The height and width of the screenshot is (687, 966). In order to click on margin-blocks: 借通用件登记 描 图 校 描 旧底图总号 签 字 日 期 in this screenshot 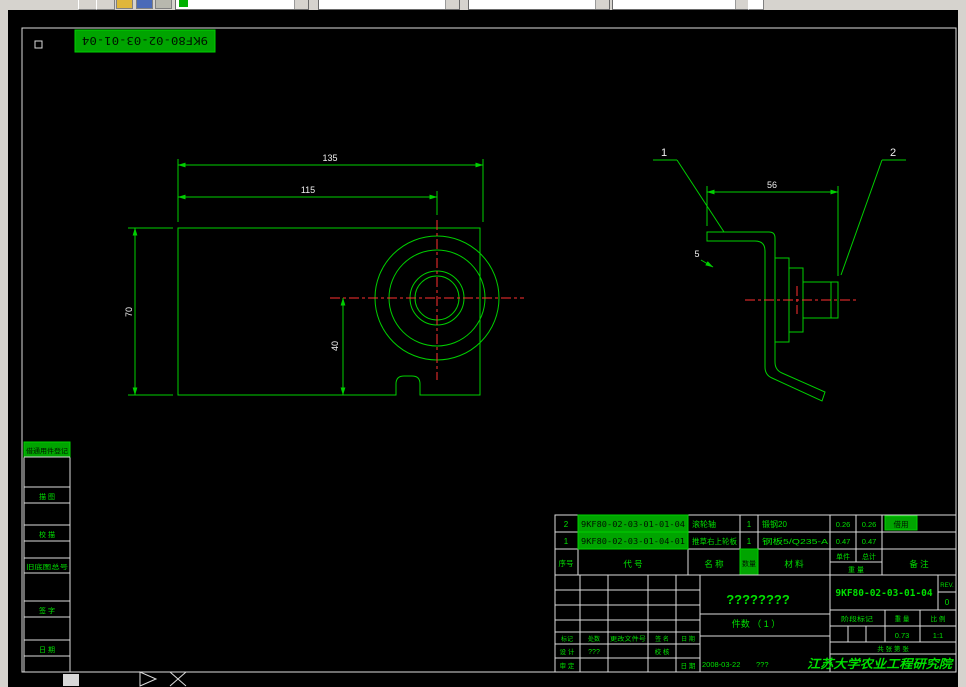, I will do `click(47, 557)`.